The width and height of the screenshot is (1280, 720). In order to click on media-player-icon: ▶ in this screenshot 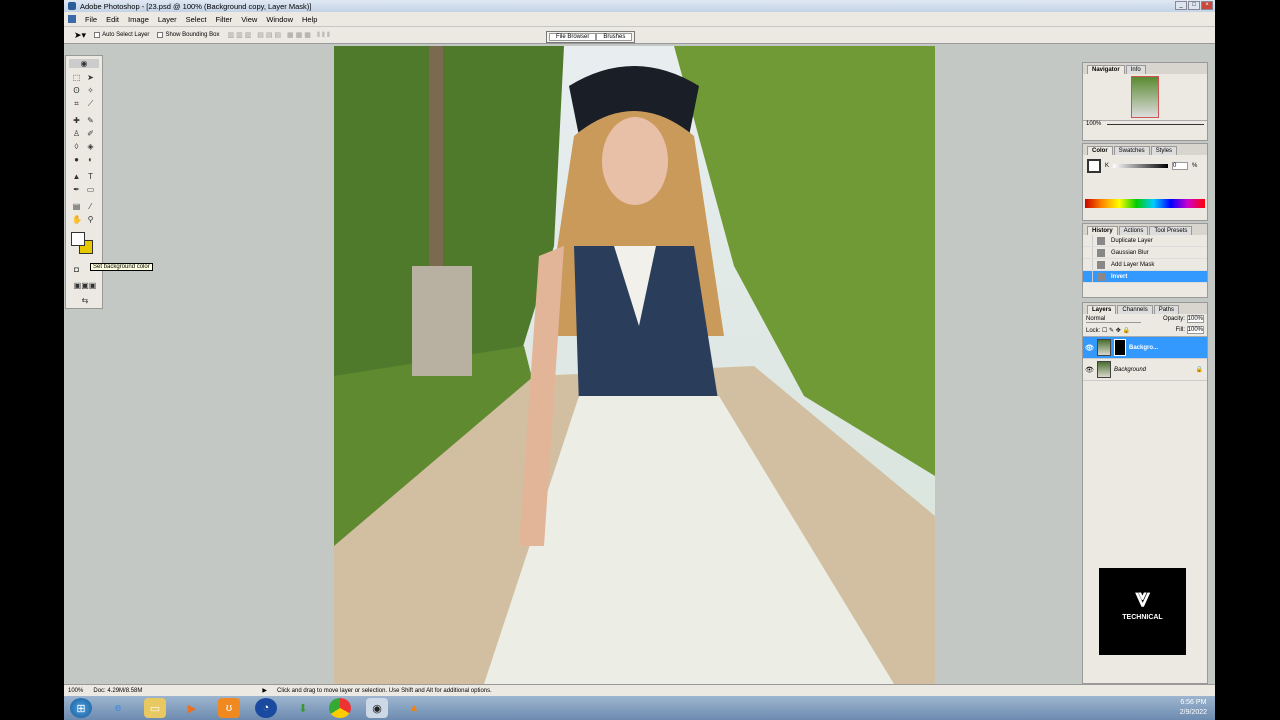, I will do `click(192, 708)`.